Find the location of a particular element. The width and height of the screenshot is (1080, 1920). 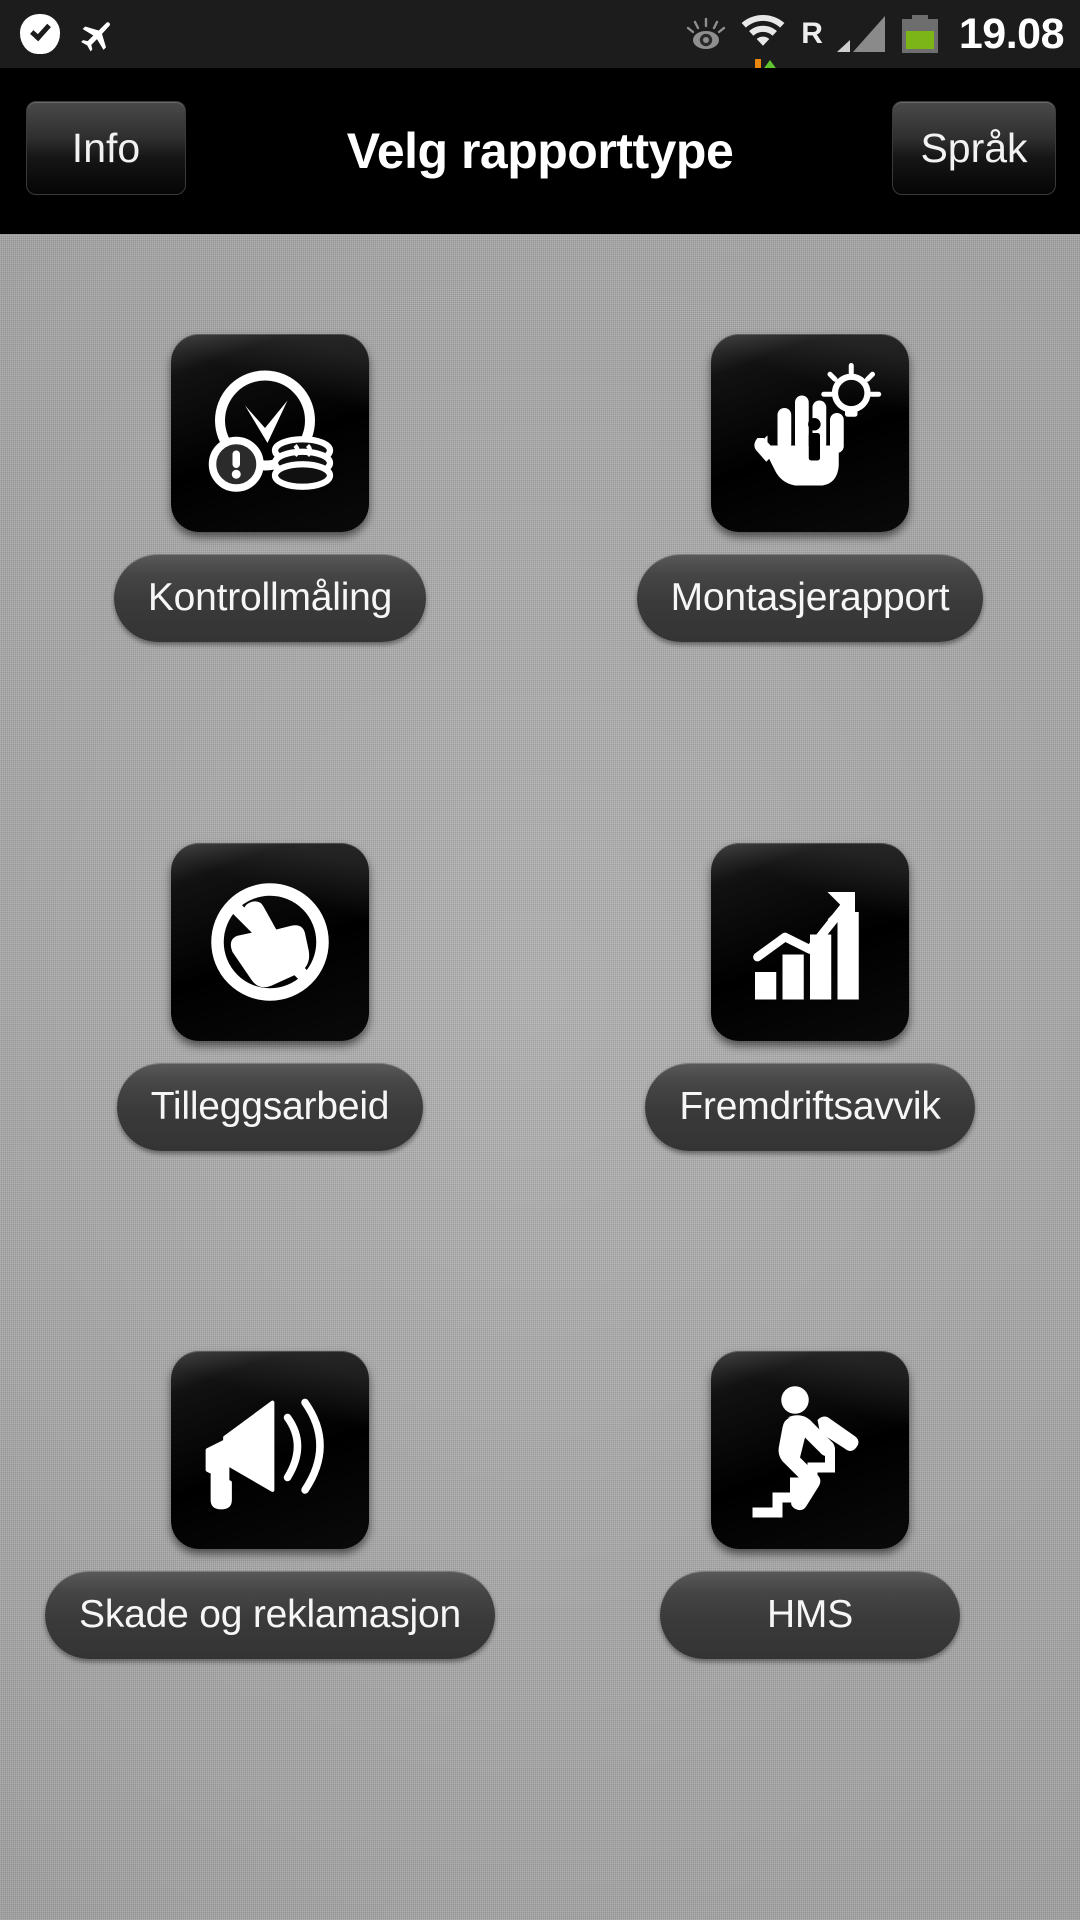

roaming-icon: R is located at coordinates (812, 33).